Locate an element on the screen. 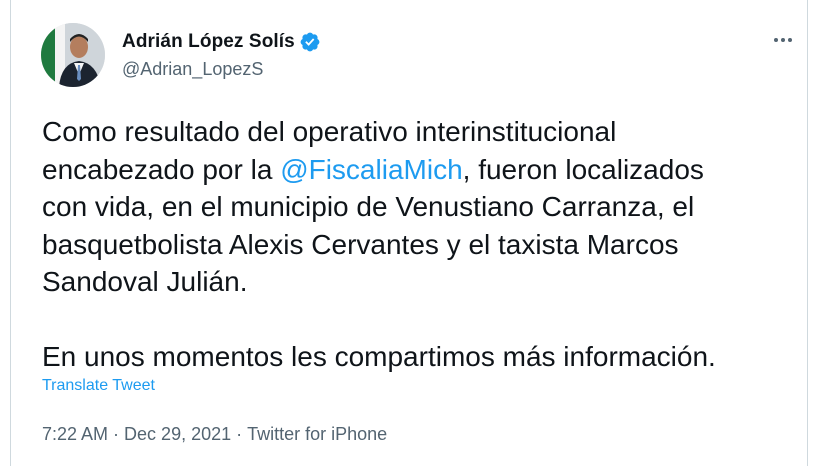 Image resolution: width=824 pixels, height=466 pixels. author-handle: @Adrian_LopezS is located at coordinates (192, 69).